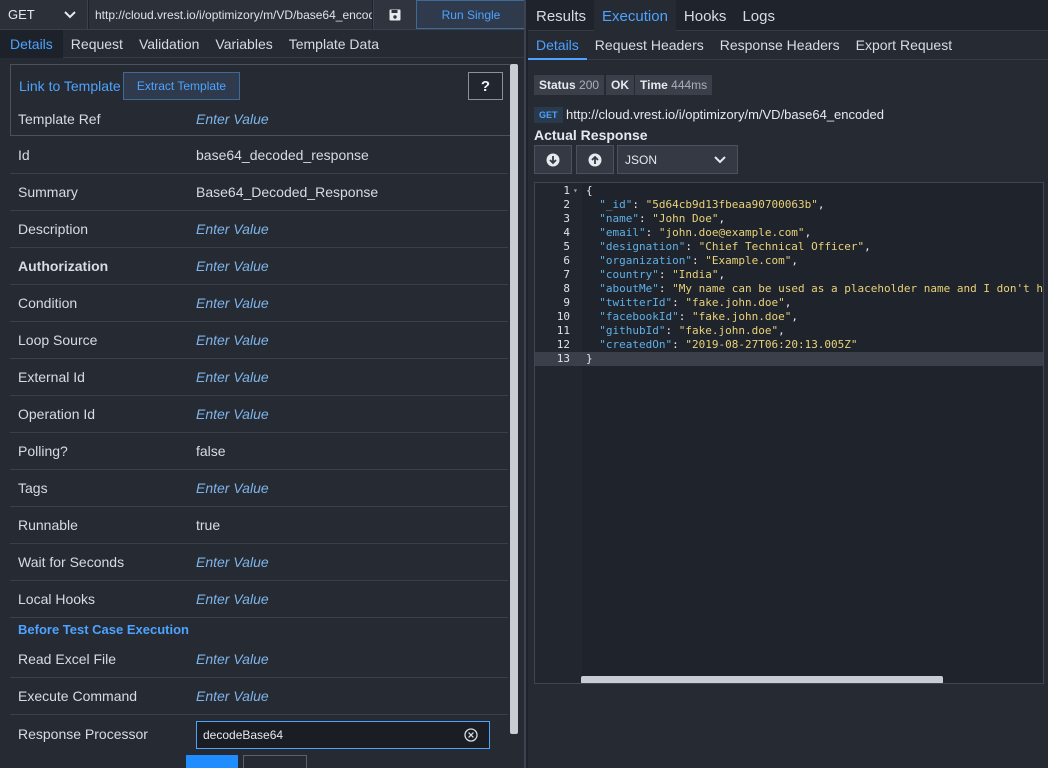  What do you see at coordinates (24, 155) in the screenshot?
I see `field-label: Id` at bounding box center [24, 155].